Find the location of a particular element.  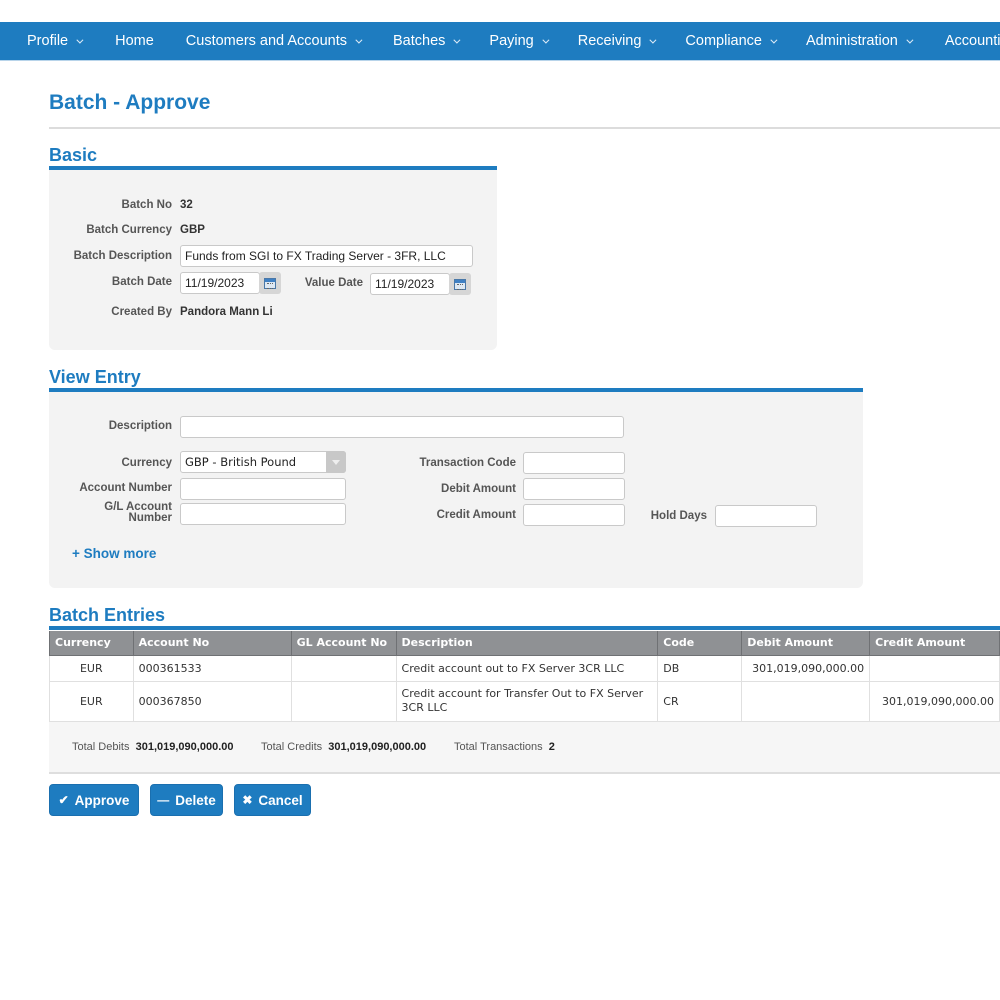

nav-paying-label: Paying is located at coordinates (511, 41).